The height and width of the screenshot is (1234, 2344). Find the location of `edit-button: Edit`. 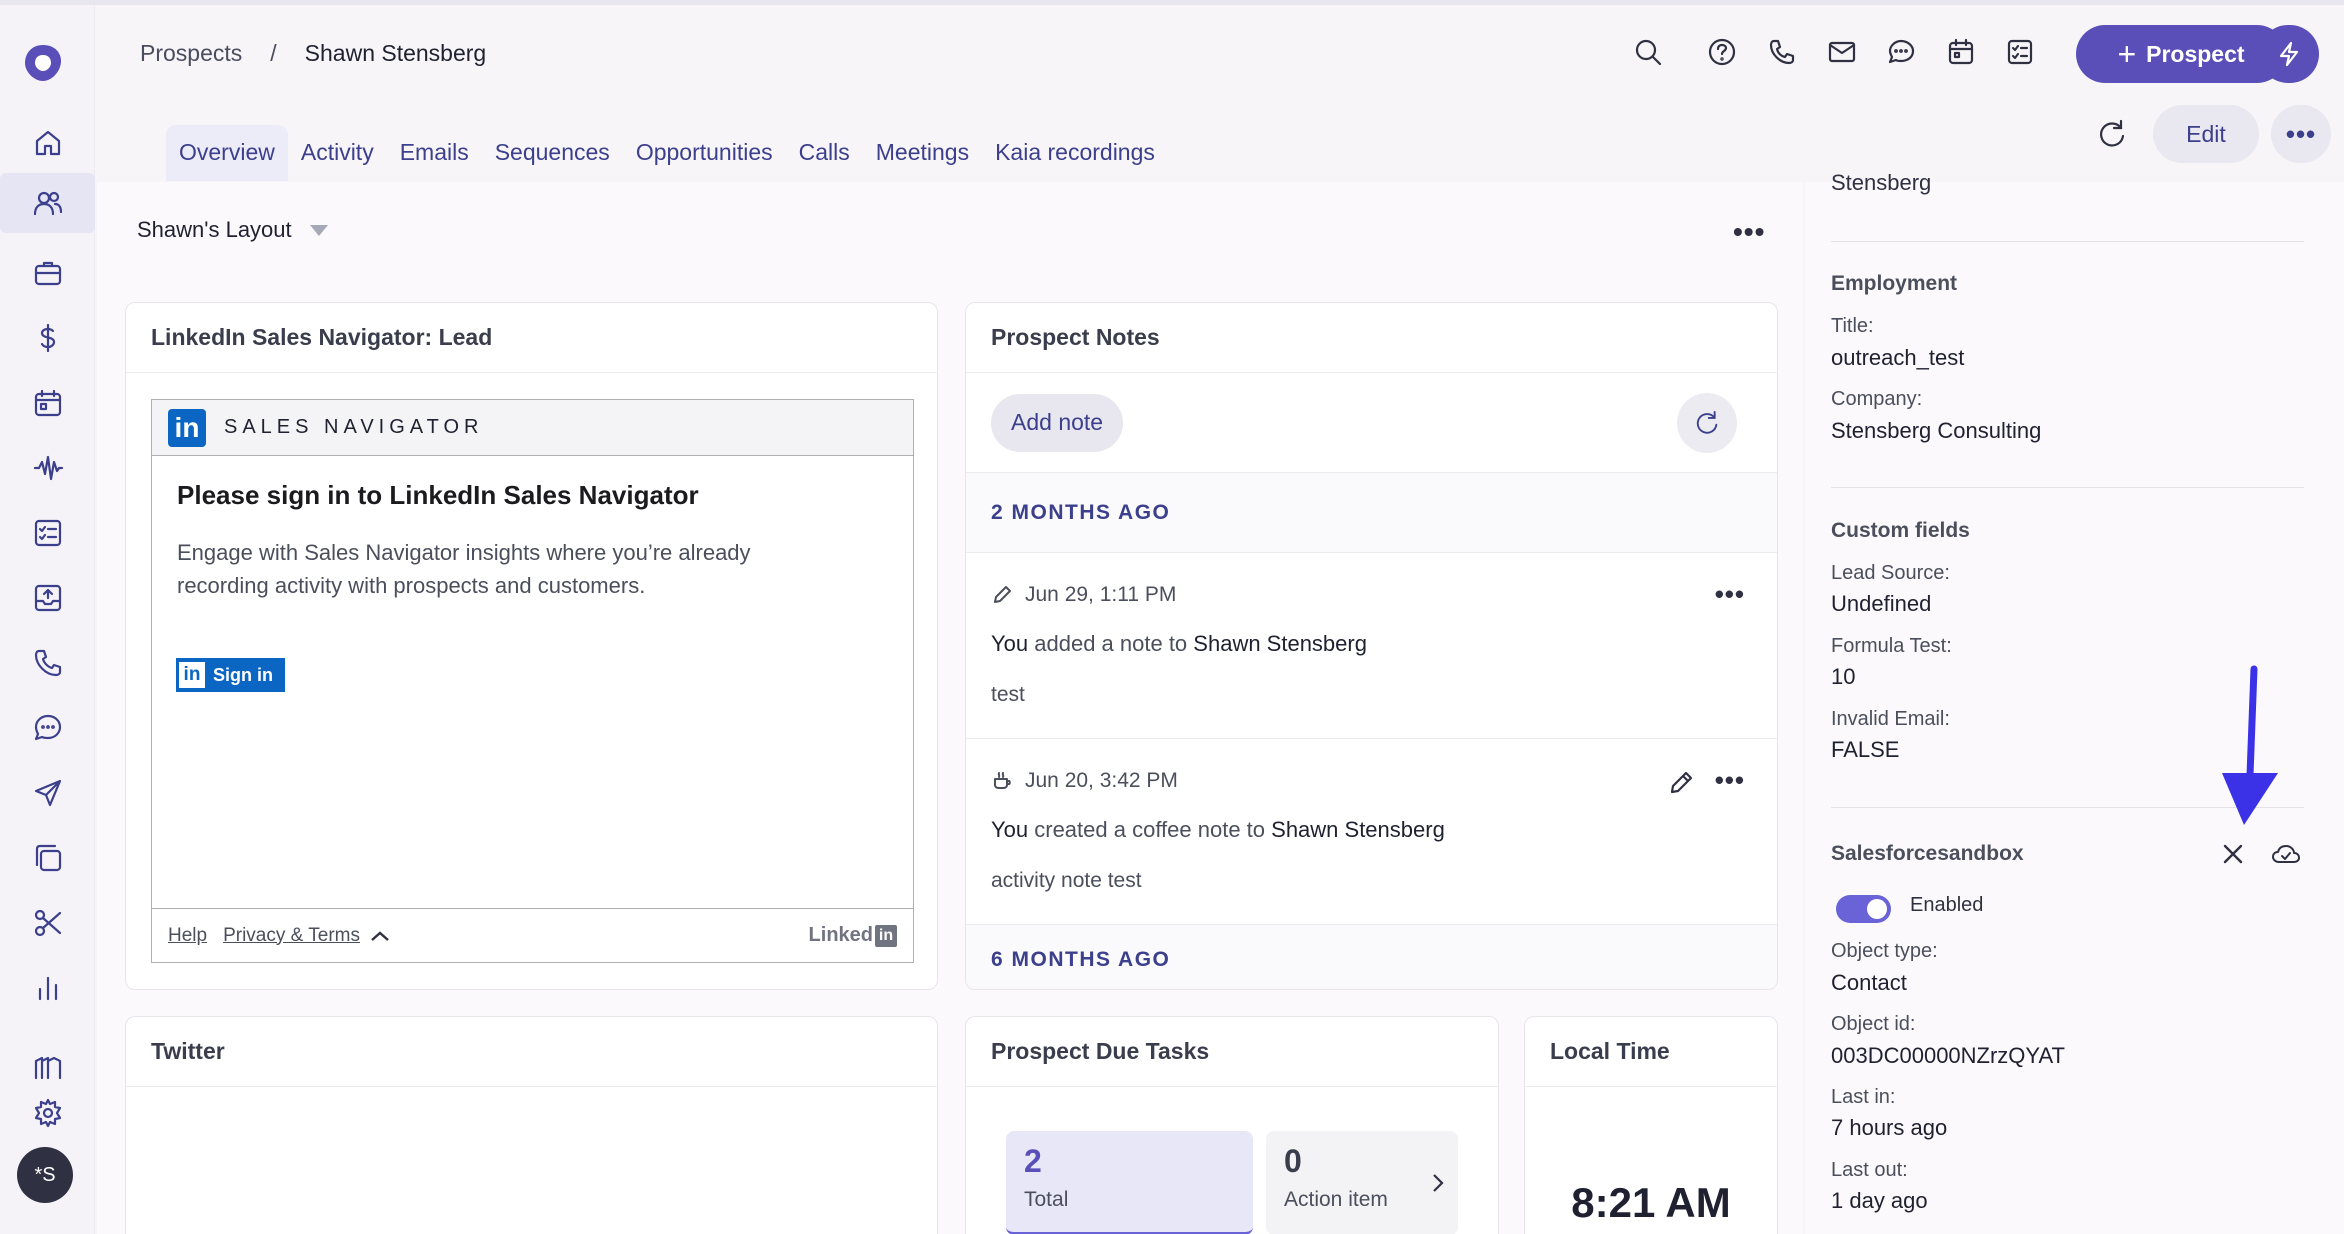

edit-button: Edit is located at coordinates (2206, 134).